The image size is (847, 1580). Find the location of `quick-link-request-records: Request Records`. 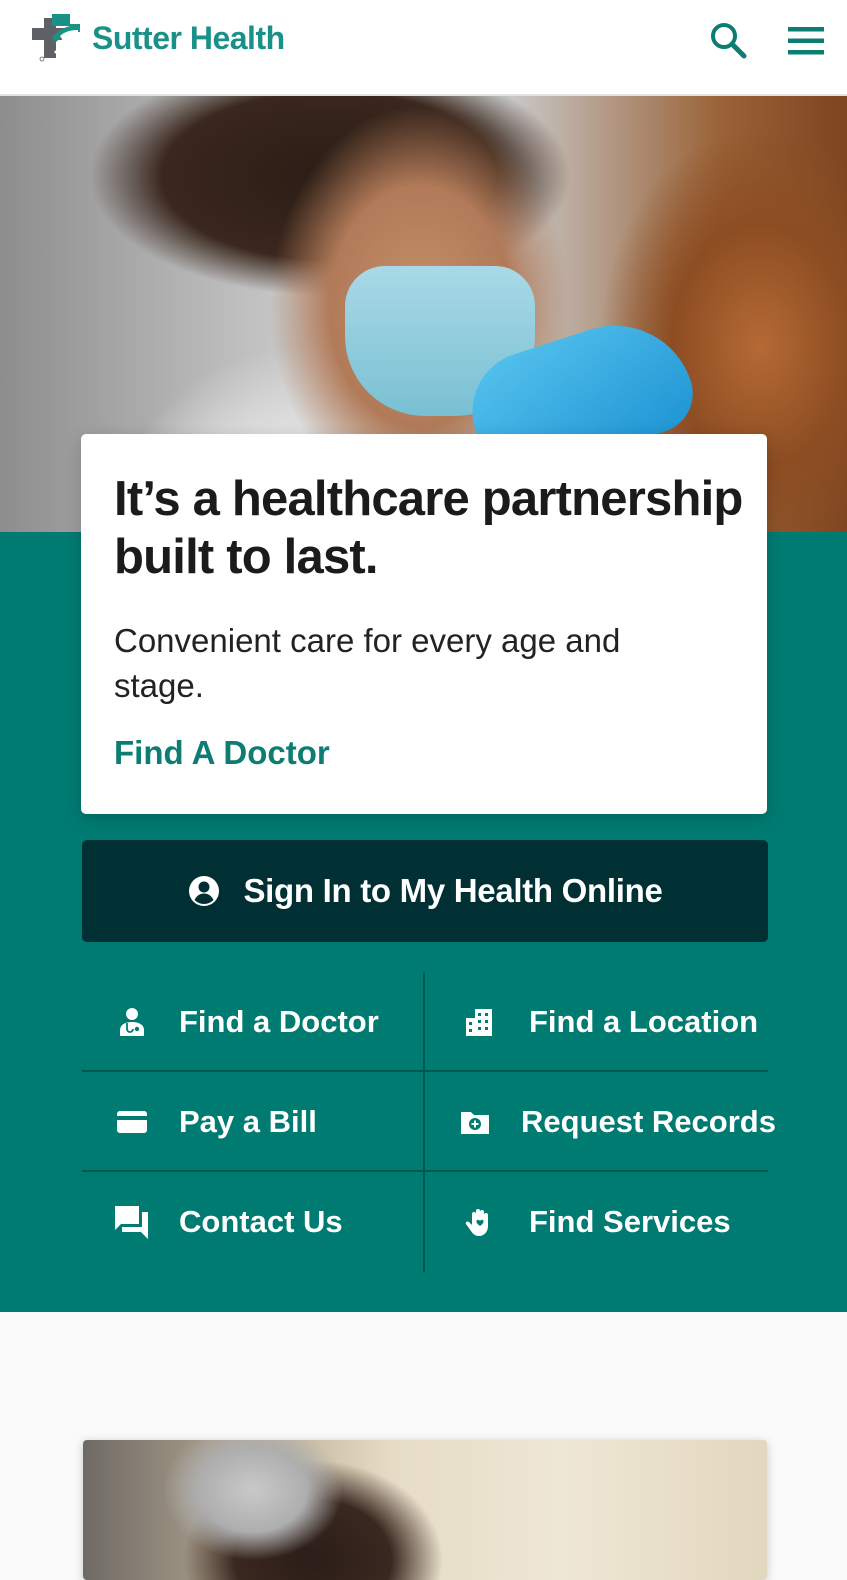

quick-link-request-records: Request Records is located at coordinates (600, 1121).